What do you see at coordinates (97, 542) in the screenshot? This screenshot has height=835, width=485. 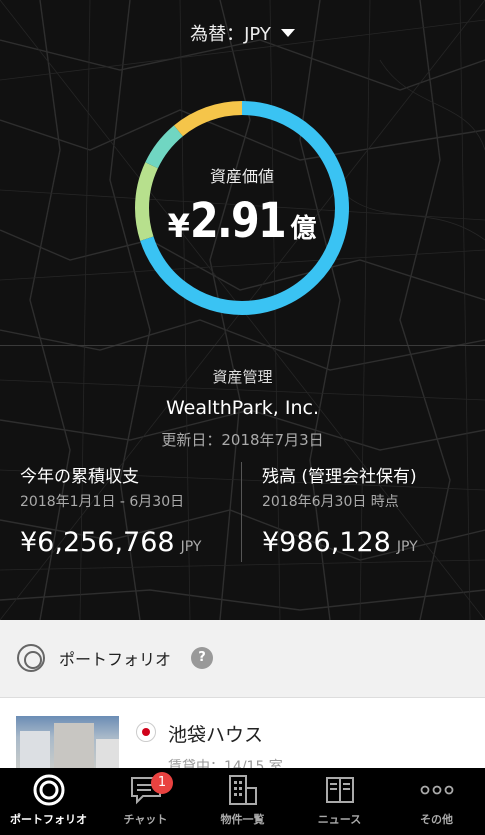 I see `stat-amount: ¥6,256,768` at bounding box center [97, 542].